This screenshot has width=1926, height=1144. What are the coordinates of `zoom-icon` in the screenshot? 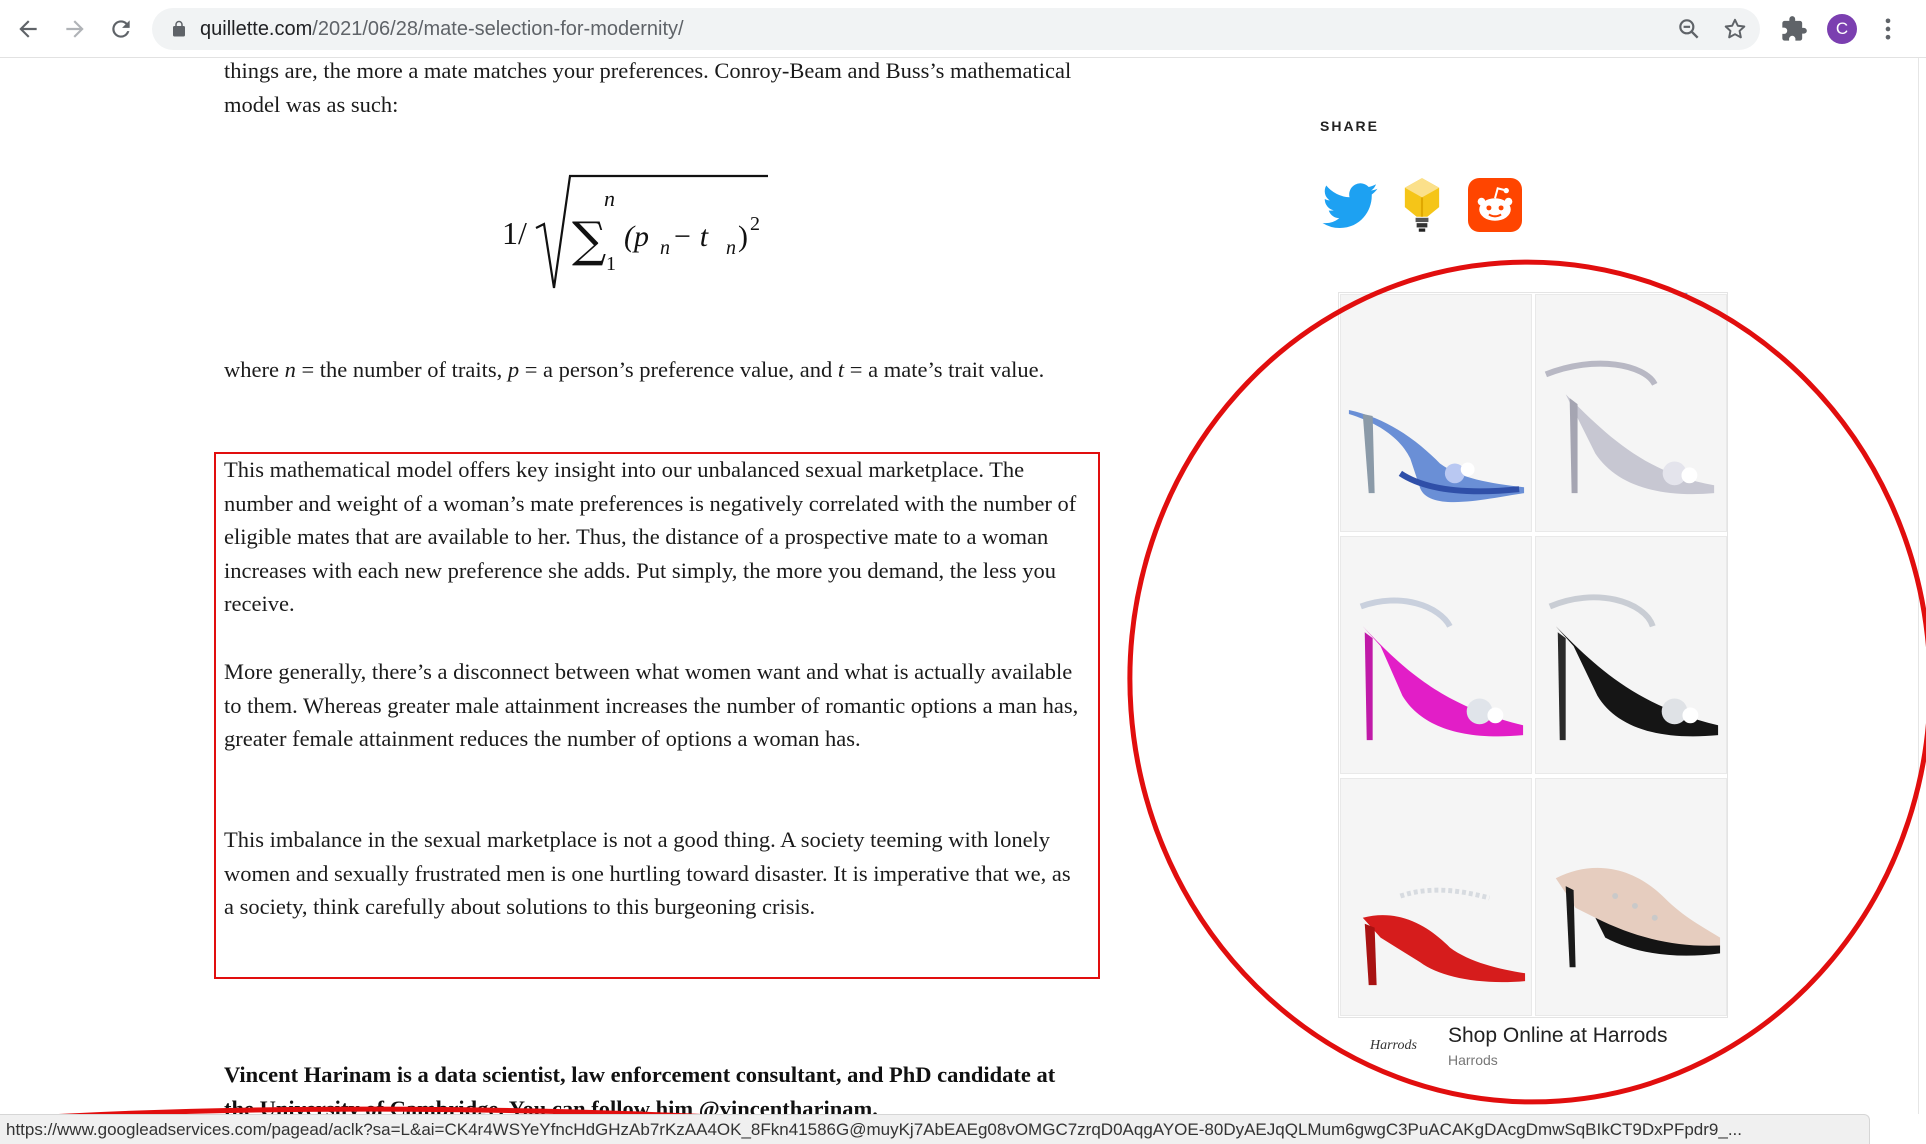 It's located at (1689, 29).